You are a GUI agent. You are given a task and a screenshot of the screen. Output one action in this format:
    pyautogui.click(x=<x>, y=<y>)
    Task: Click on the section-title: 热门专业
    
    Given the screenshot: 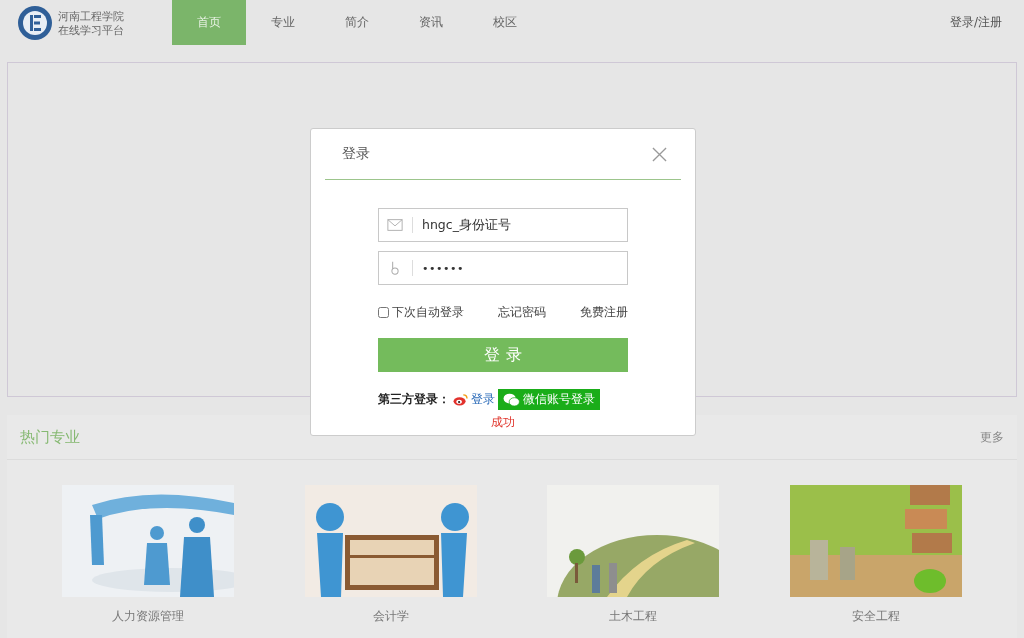 What is the action you would take?
    pyautogui.click(x=50, y=437)
    